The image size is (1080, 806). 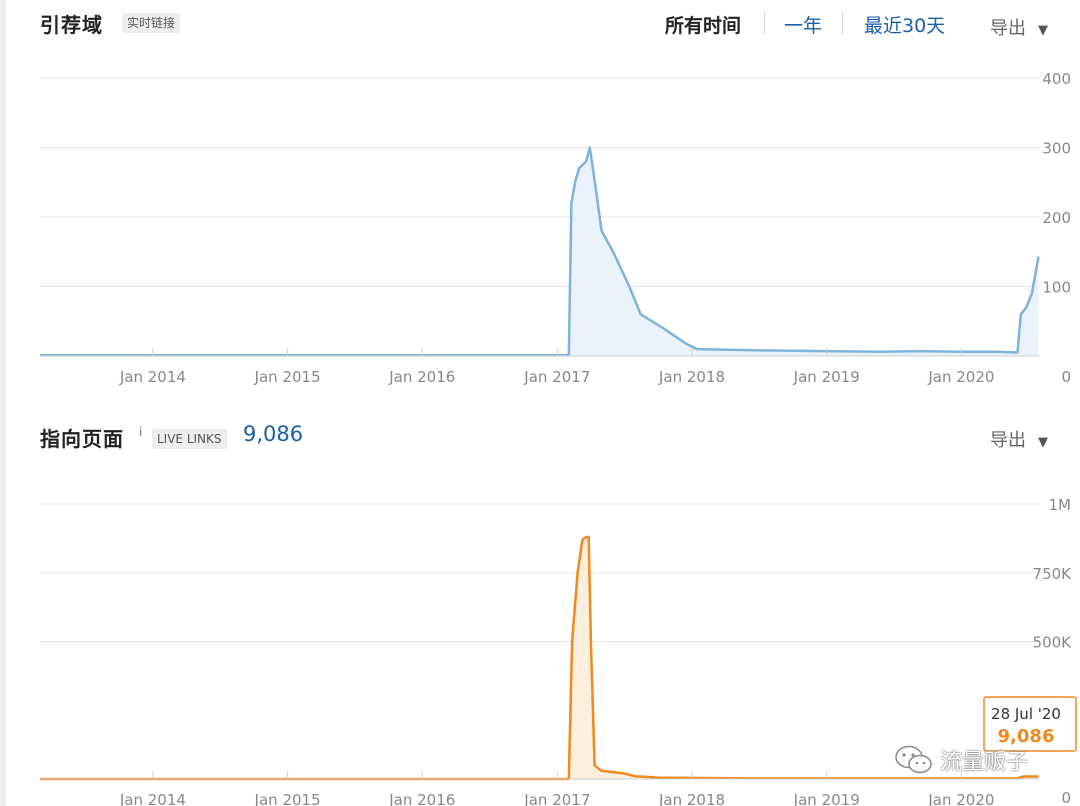 I want to click on y-tick-label: 500K, so click(x=1053, y=643).